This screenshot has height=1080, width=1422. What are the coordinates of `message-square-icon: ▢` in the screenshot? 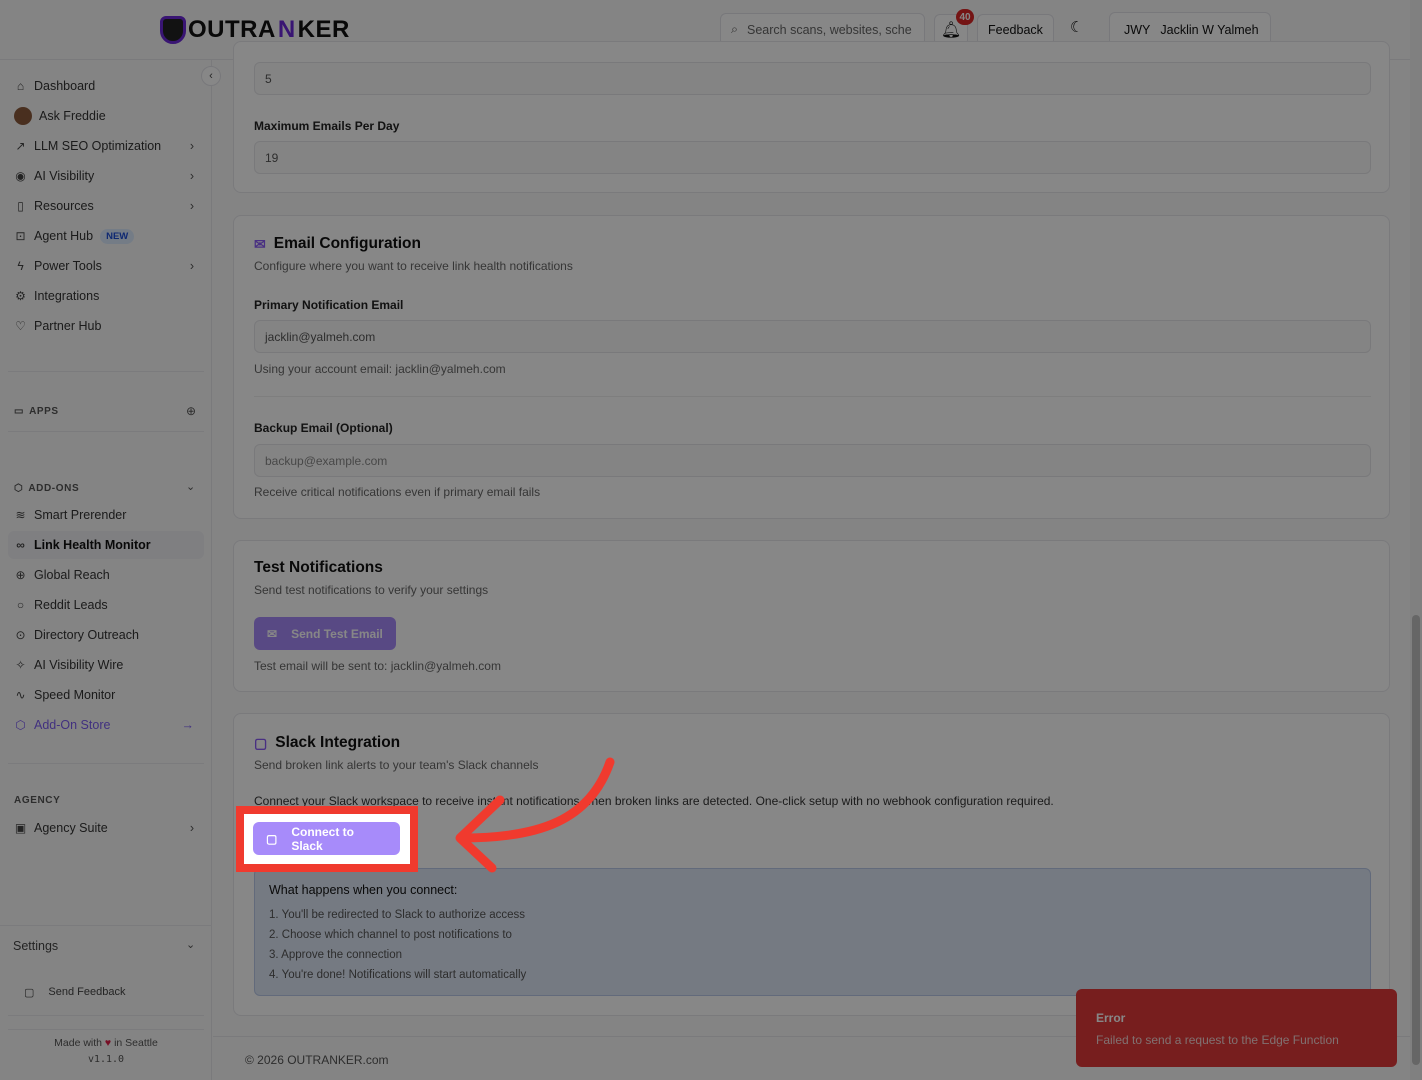 It's located at (272, 838).